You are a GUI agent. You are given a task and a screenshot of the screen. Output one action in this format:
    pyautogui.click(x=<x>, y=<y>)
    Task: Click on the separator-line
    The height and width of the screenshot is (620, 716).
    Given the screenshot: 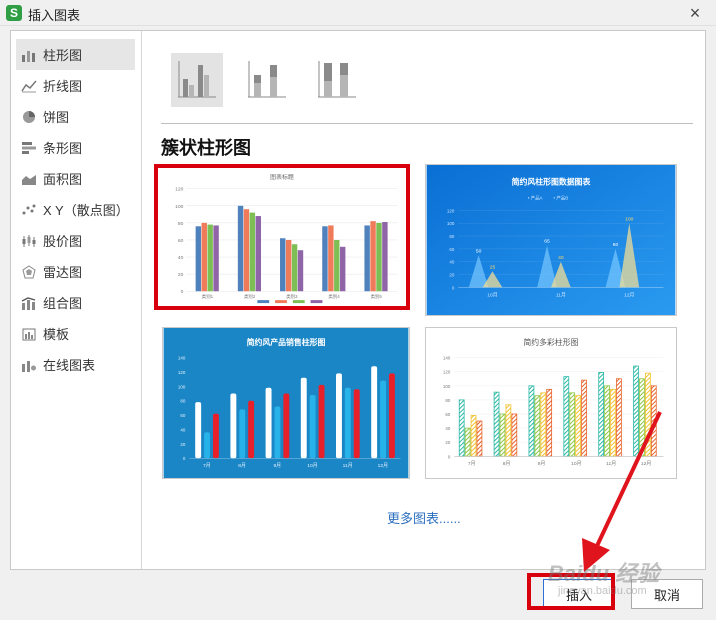 What is the action you would take?
    pyautogui.click(x=427, y=123)
    